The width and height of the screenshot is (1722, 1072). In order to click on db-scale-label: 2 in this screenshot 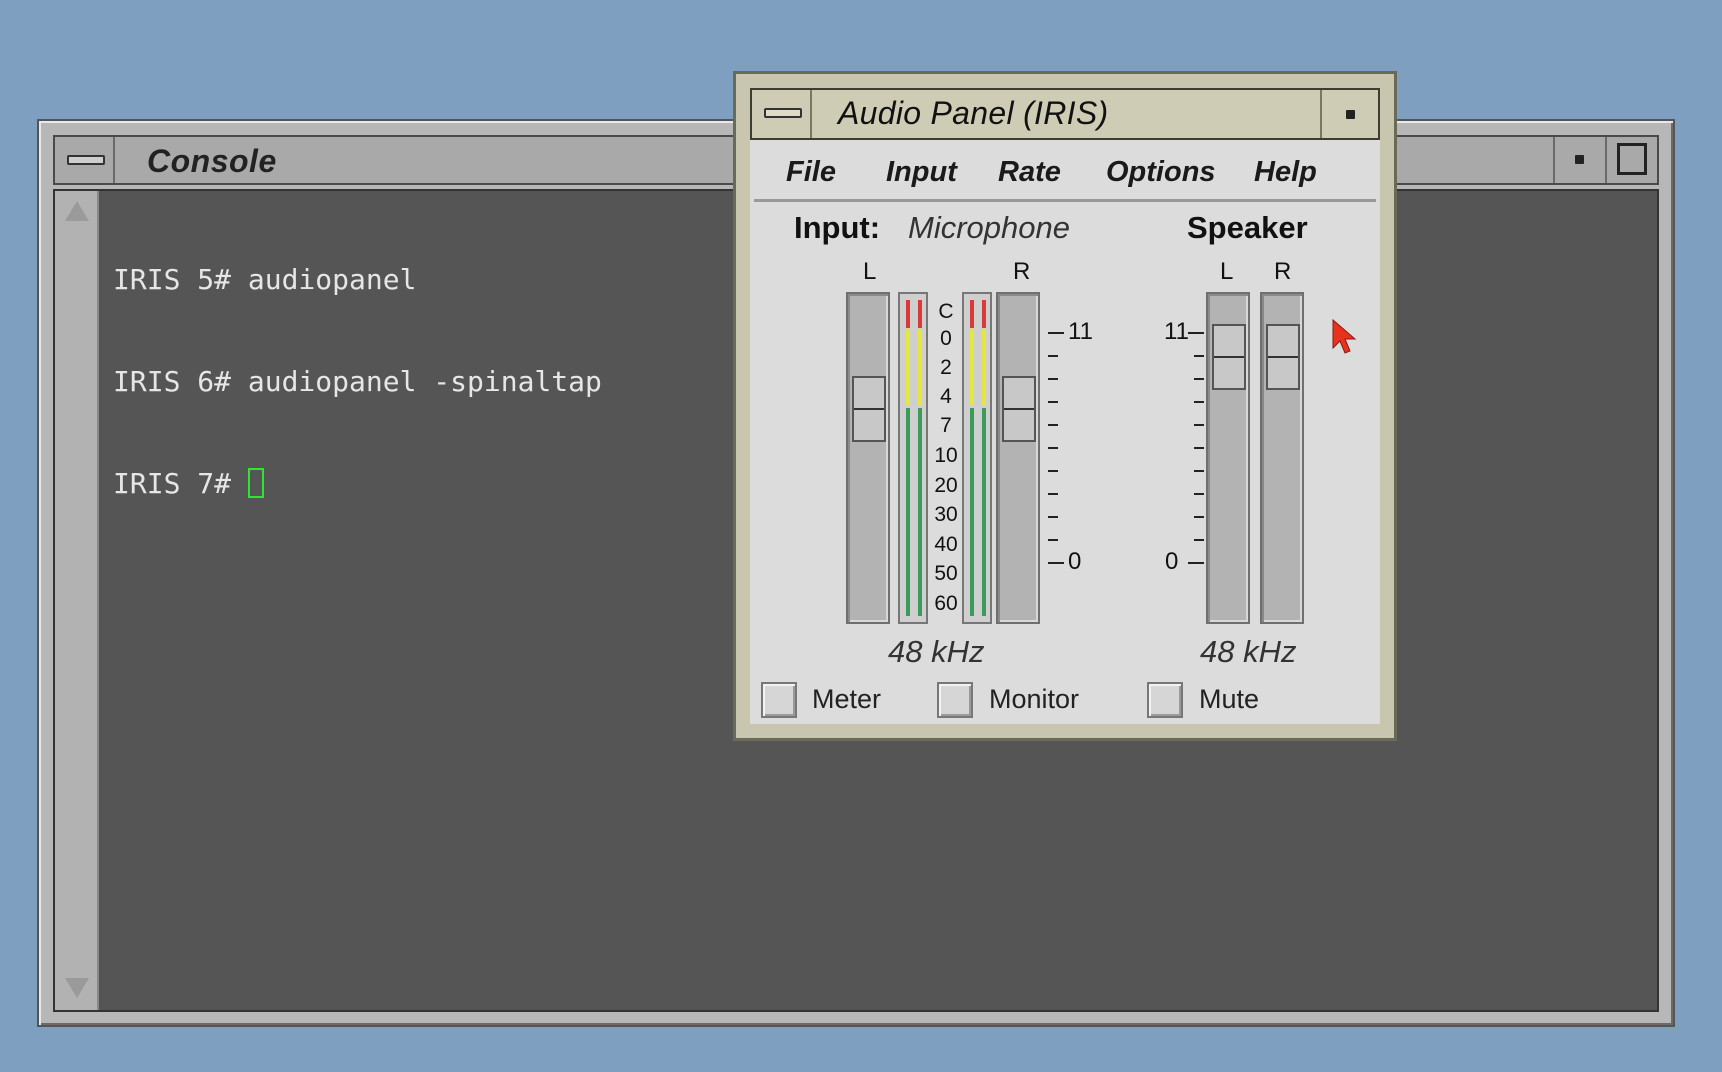, I will do `click(946, 367)`.